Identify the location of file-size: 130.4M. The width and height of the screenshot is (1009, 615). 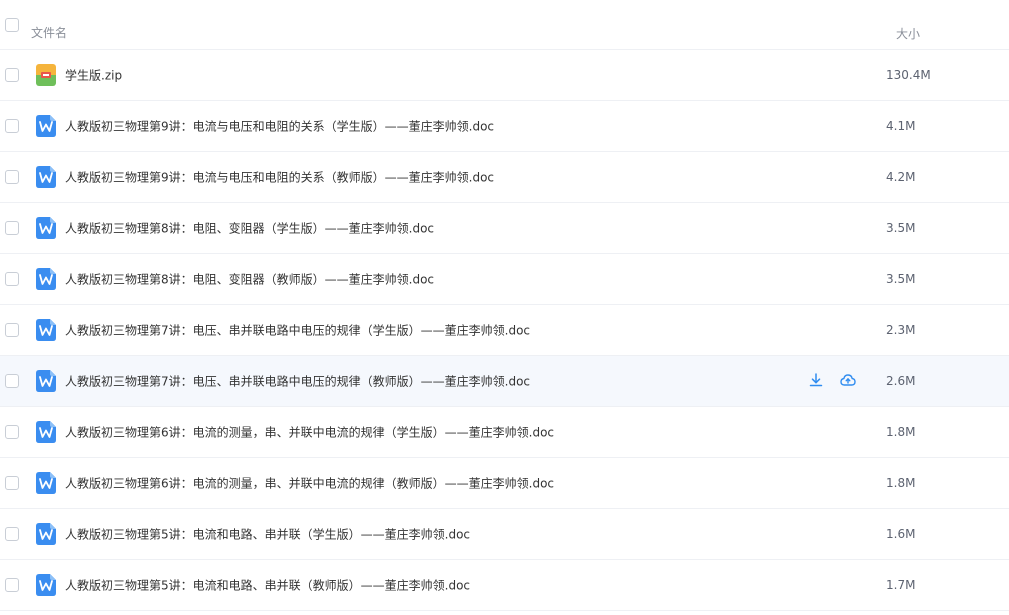
(908, 75).